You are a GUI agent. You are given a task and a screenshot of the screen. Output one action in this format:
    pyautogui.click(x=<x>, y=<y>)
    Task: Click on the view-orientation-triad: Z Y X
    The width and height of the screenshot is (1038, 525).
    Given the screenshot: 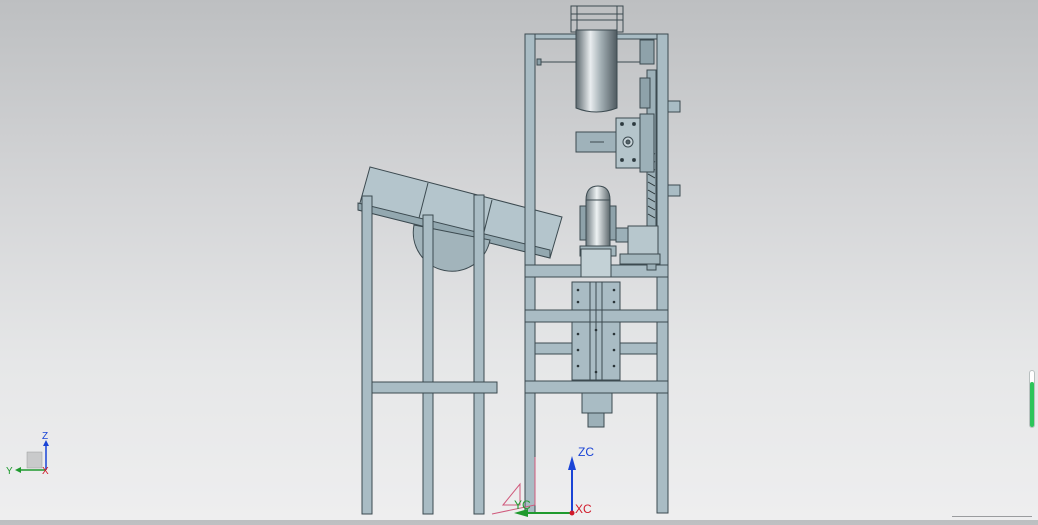 What is the action you would take?
    pyautogui.click(x=27, y=454)
    